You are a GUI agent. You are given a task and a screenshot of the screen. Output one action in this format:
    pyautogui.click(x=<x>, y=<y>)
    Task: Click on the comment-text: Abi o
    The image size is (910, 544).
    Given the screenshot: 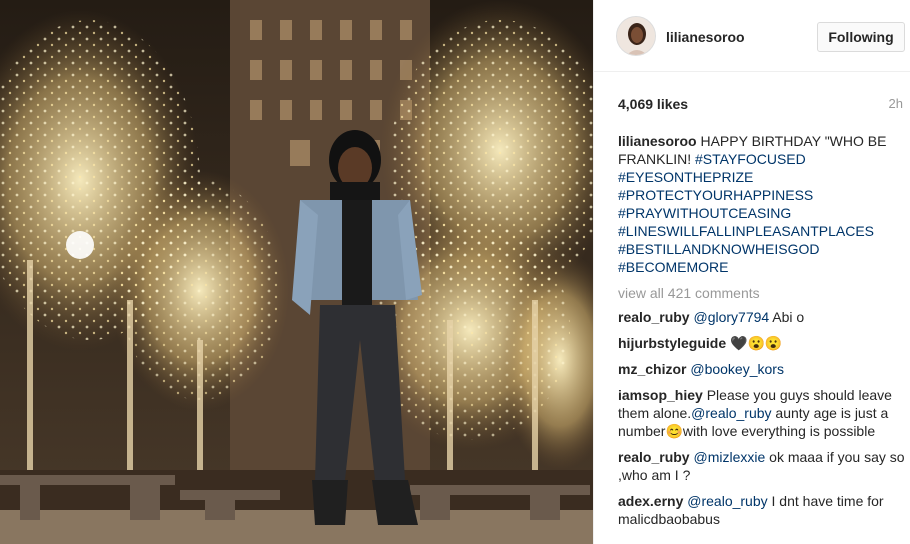 What is the action you would take?
    pyautogui.click(x=787, y=317)
    